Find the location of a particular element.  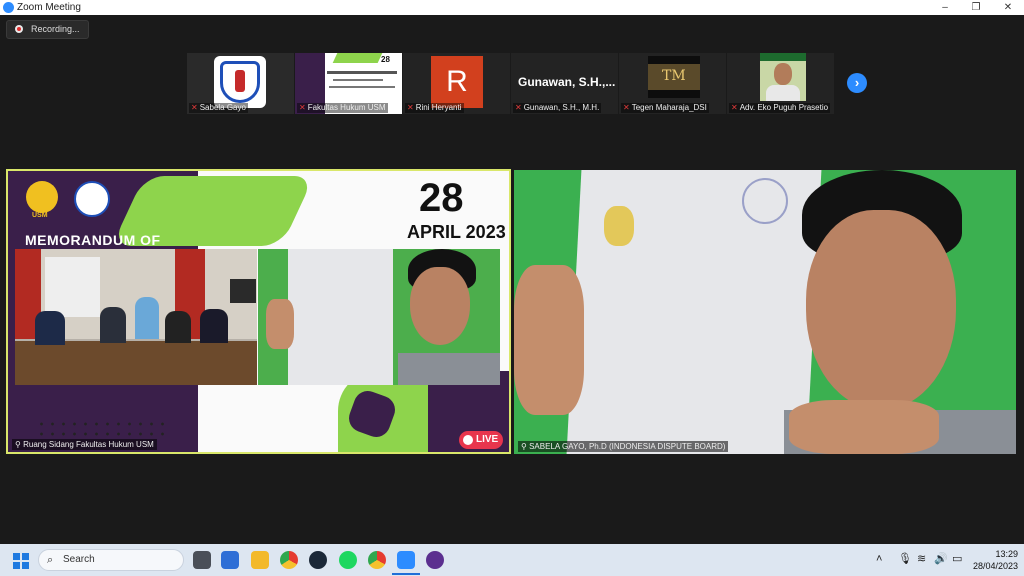

taskbar-search-box: ⌕ Search is located at coordinates (111, 560).